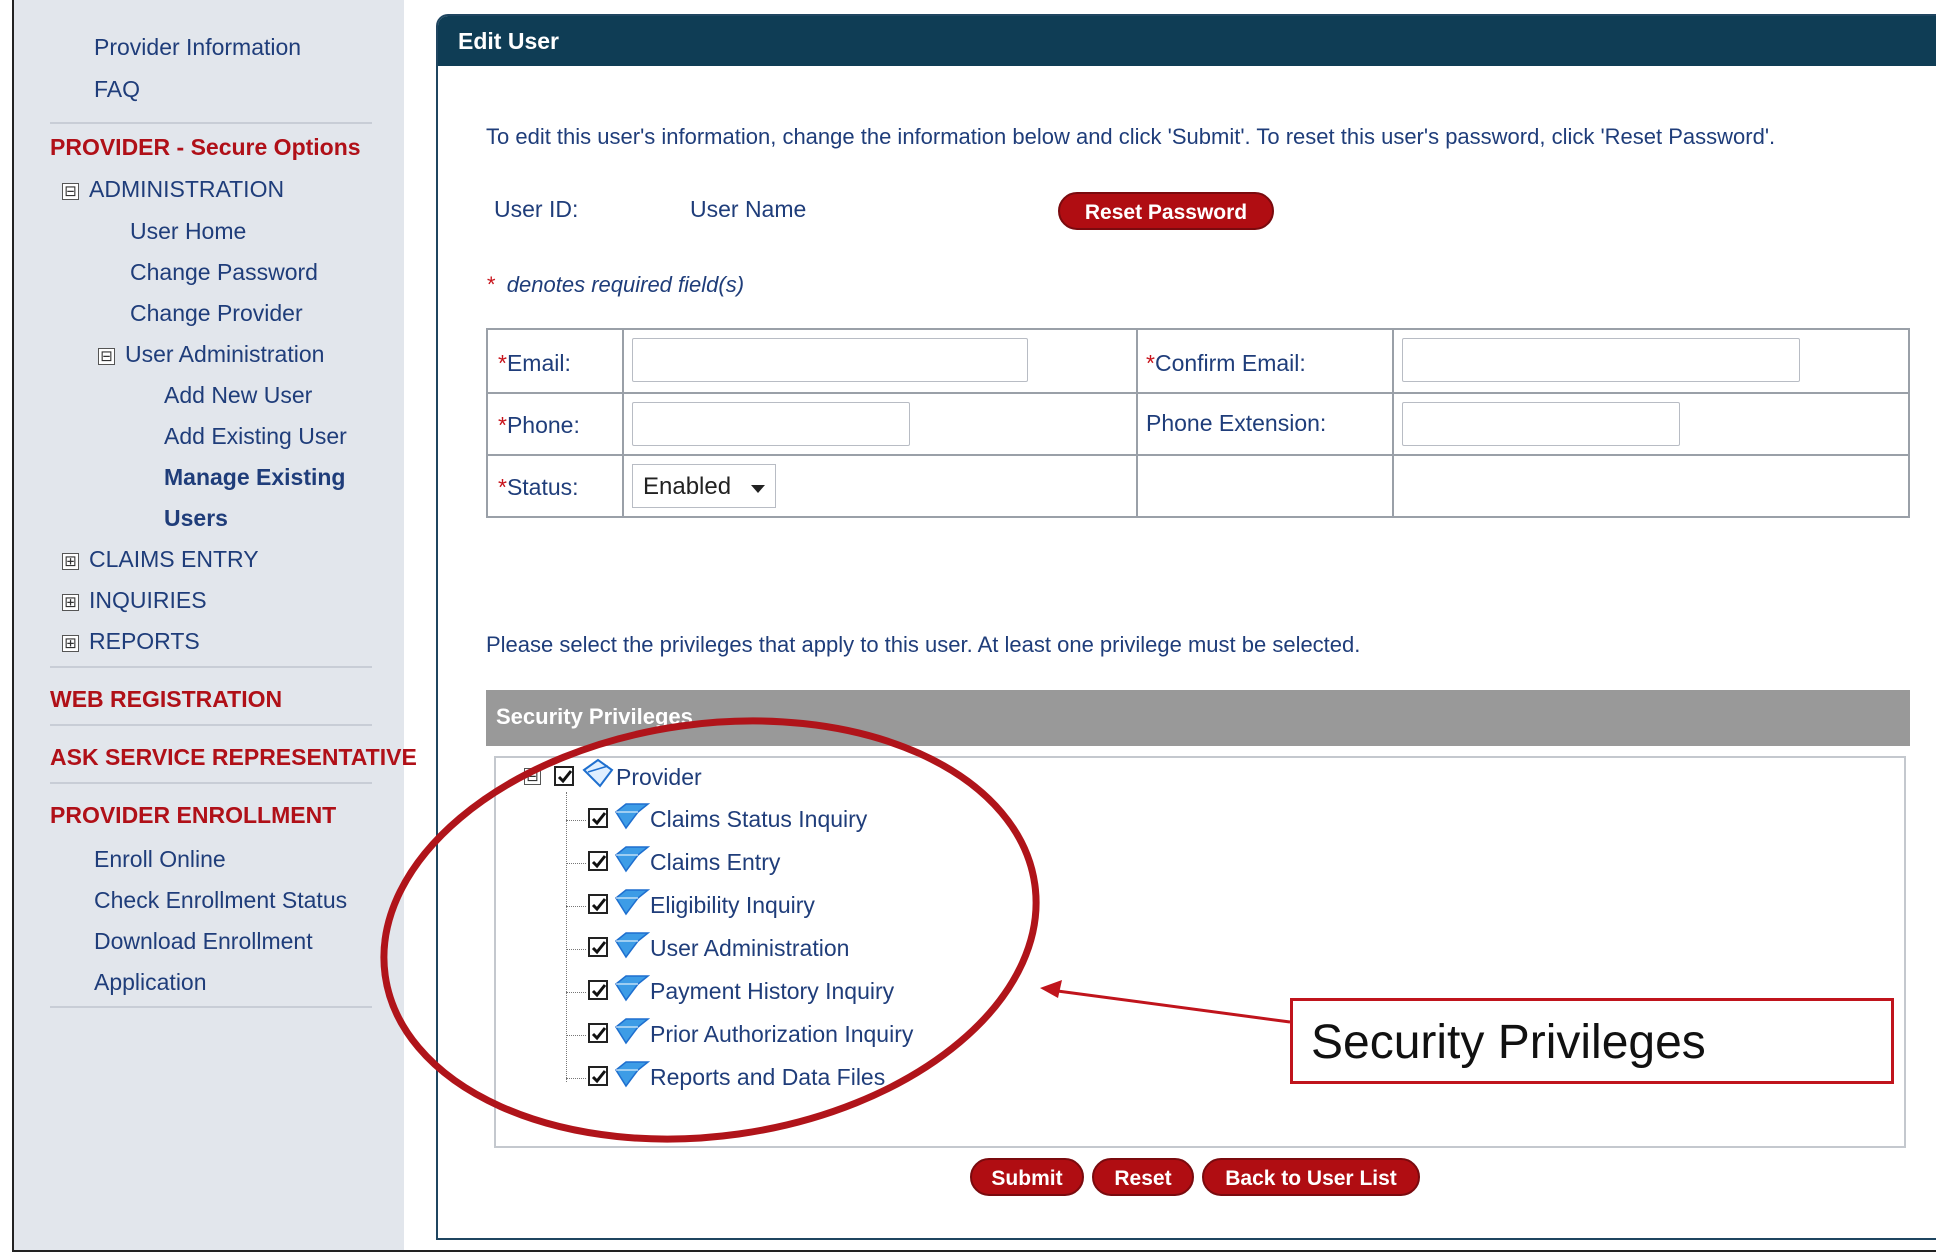  What do you see at coordinates (1236, 423) in the screenshot?
I see `phone-extension-label: Phone Extension:` at bounding box center [1236, 423].